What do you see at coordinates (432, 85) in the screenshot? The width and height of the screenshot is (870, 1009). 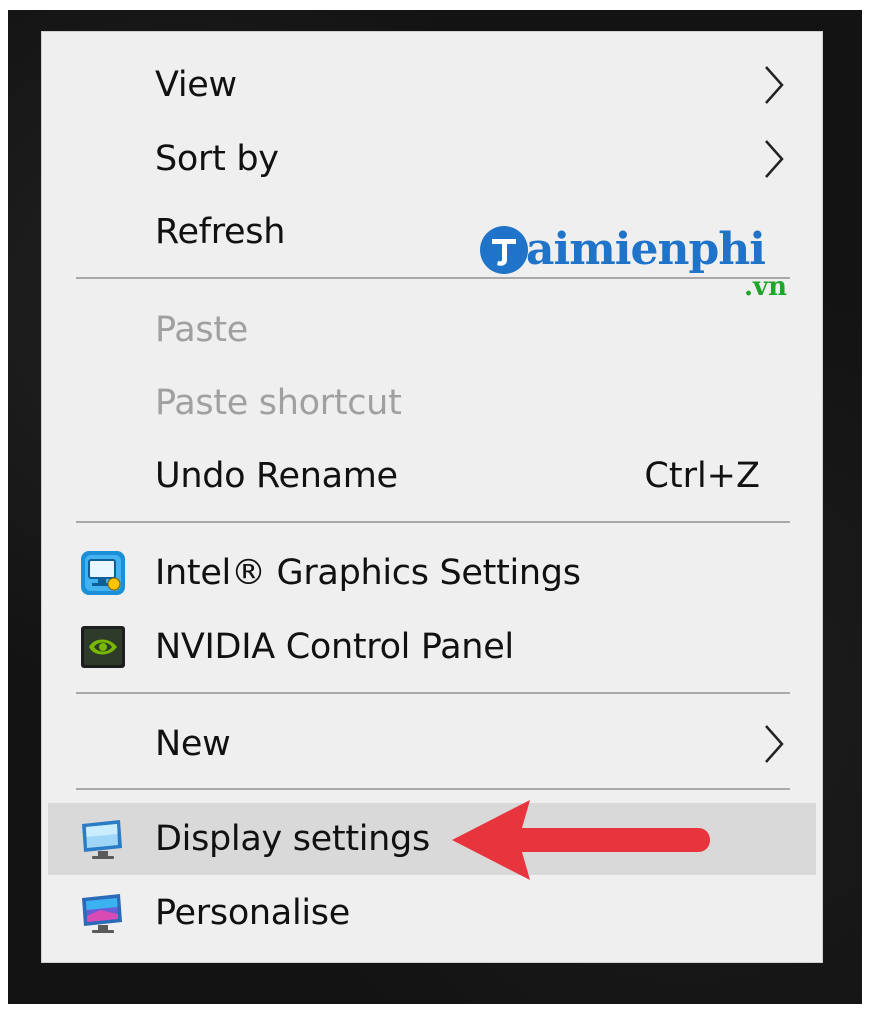 I see `menu-item-view: View` at bounding box center [432, 85].